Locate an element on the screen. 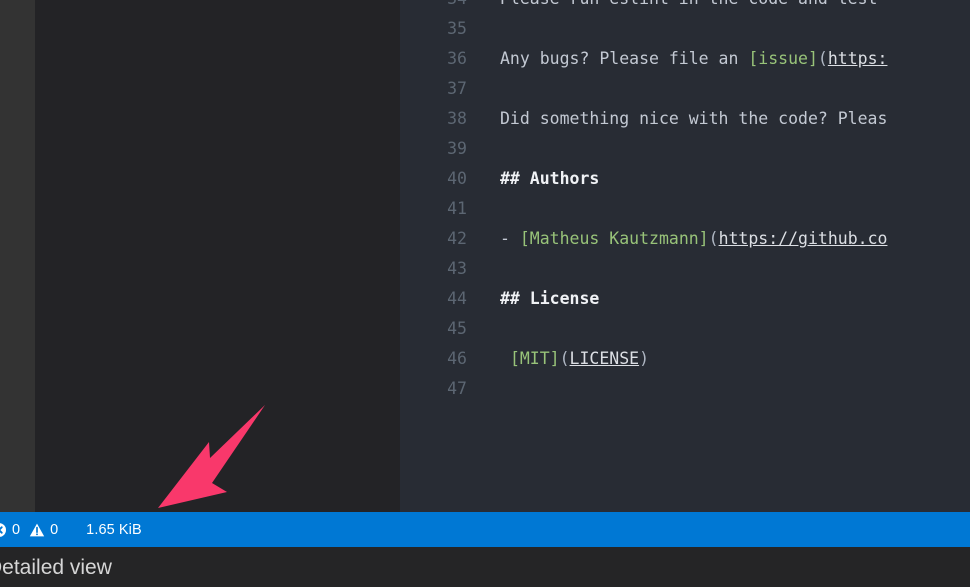  line-number: 40 is located at coordinates (457, 178).